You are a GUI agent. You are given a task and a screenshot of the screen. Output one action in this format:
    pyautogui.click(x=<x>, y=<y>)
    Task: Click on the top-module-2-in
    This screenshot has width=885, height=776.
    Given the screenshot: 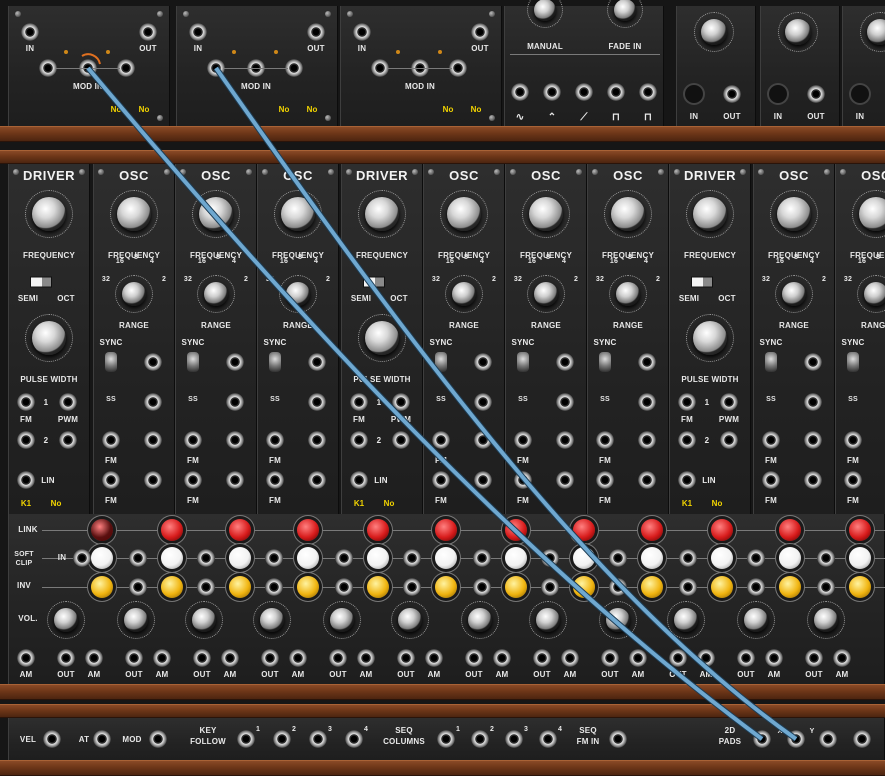 What is the action you would take?
    pyautogui.click(x=198, y=32)
    